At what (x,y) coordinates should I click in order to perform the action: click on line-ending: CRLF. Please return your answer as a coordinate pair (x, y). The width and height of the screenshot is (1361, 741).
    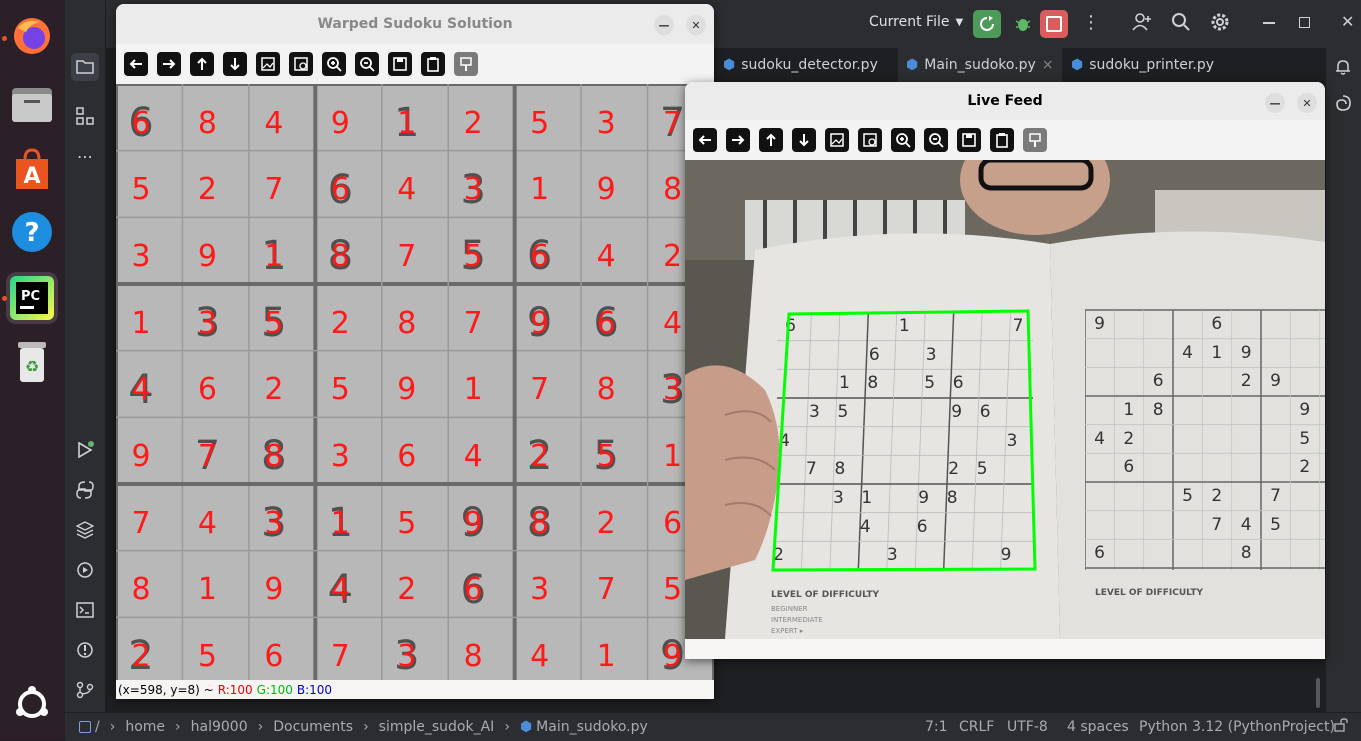
    Looking at the image, I should click on (976, 727).